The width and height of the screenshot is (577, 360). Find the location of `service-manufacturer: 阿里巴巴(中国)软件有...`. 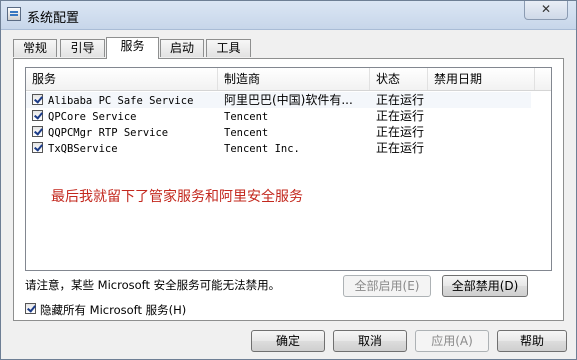

service-manufacturer: 阿里巴巴(中国)软件有... is located at coordinates (288, 100).